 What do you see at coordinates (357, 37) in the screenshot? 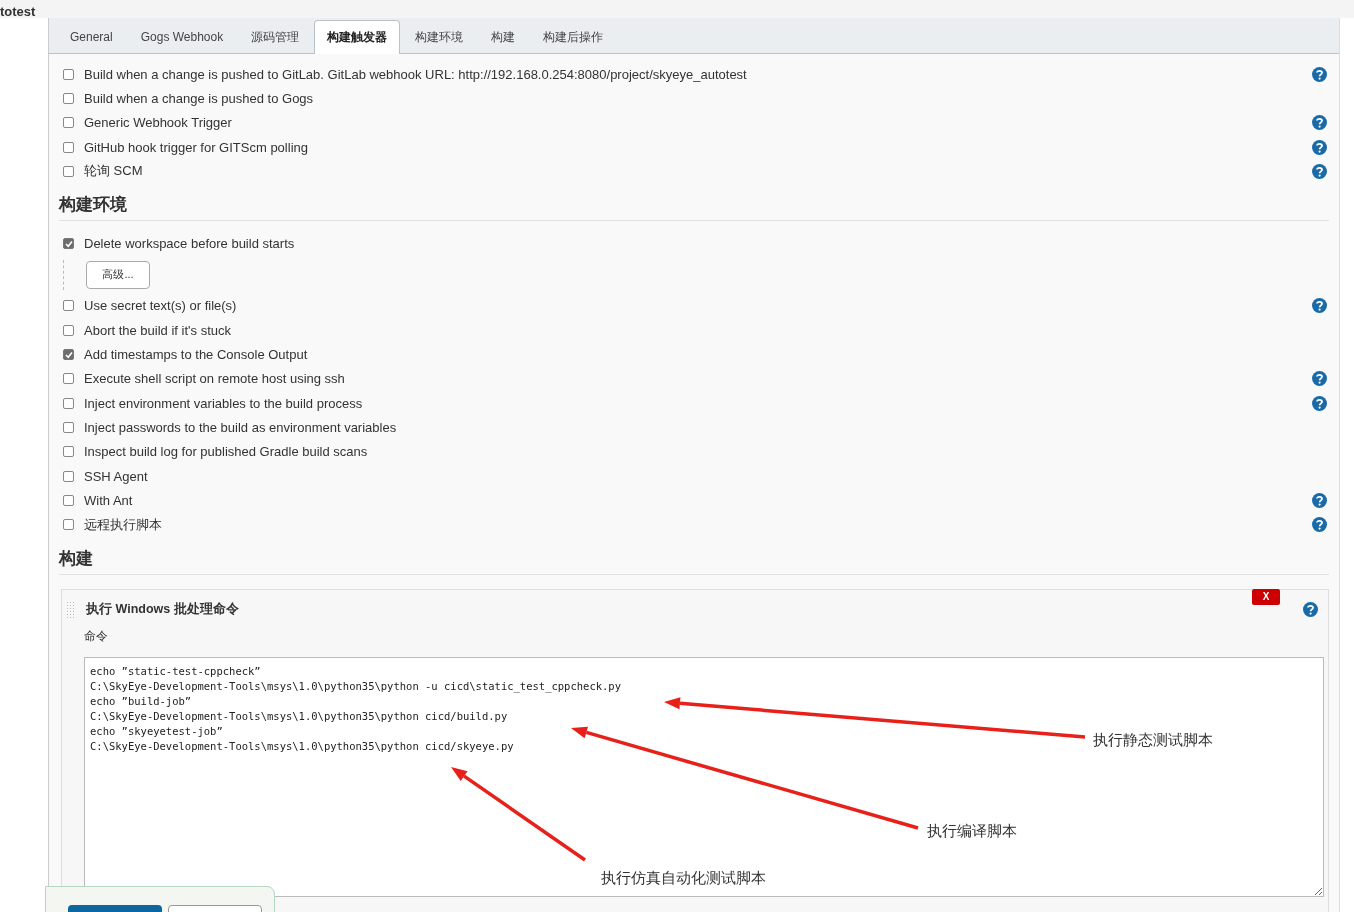
I see `tab: 构建触发器` at bounding box center [357, 37].